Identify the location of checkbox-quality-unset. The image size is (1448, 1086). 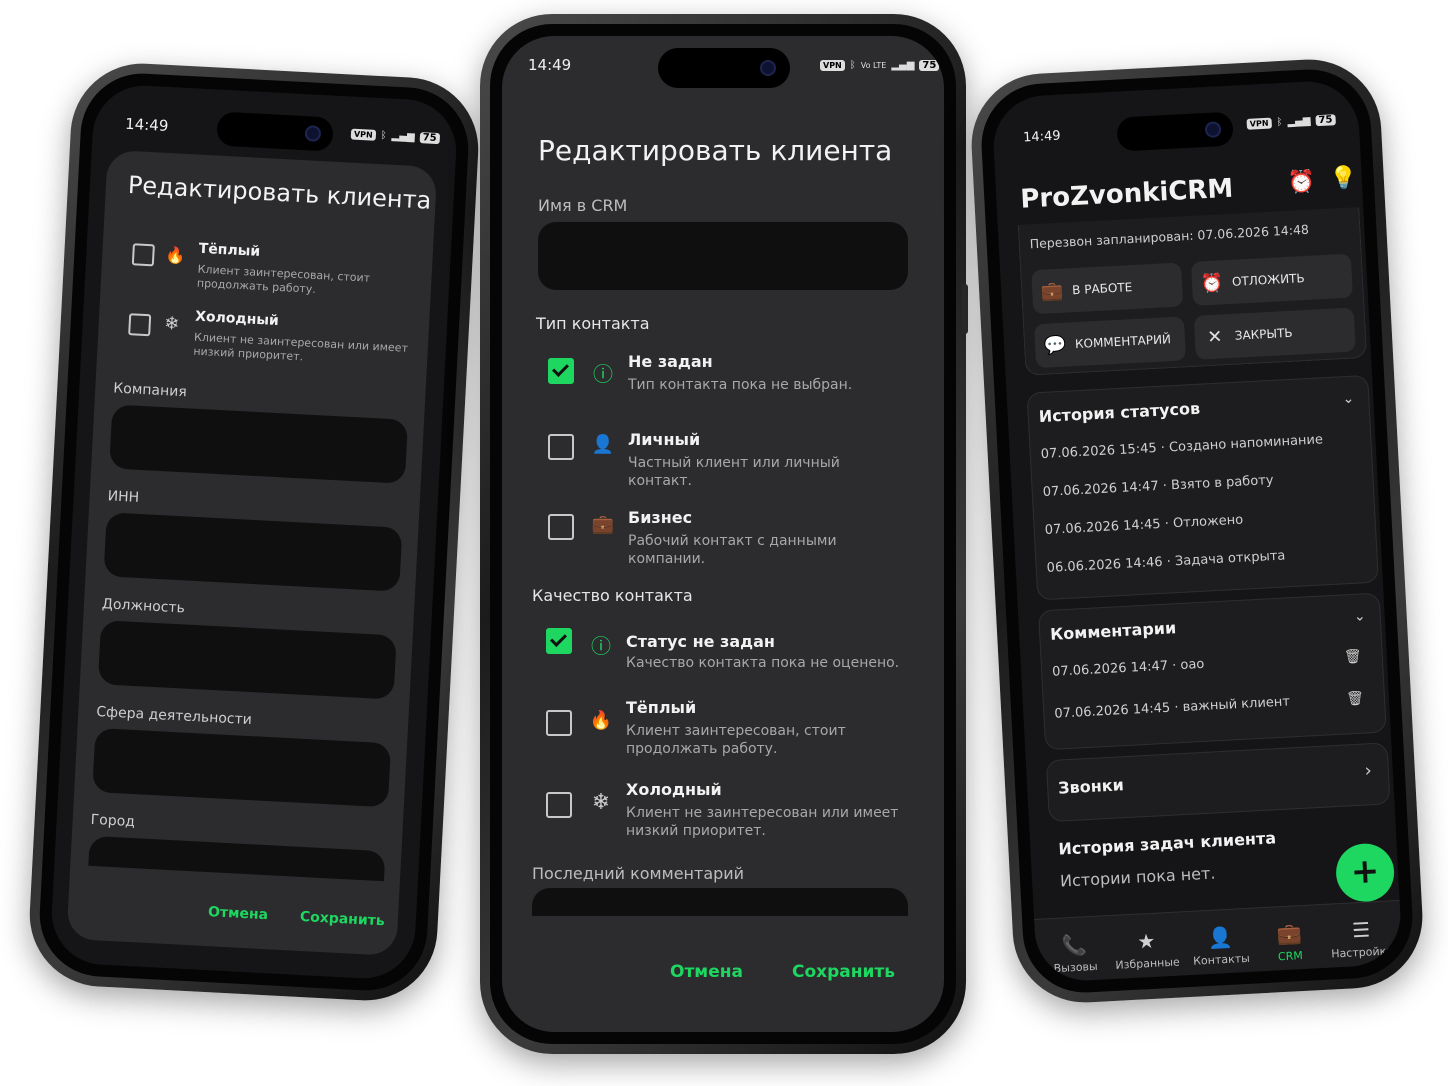
(559, 641).